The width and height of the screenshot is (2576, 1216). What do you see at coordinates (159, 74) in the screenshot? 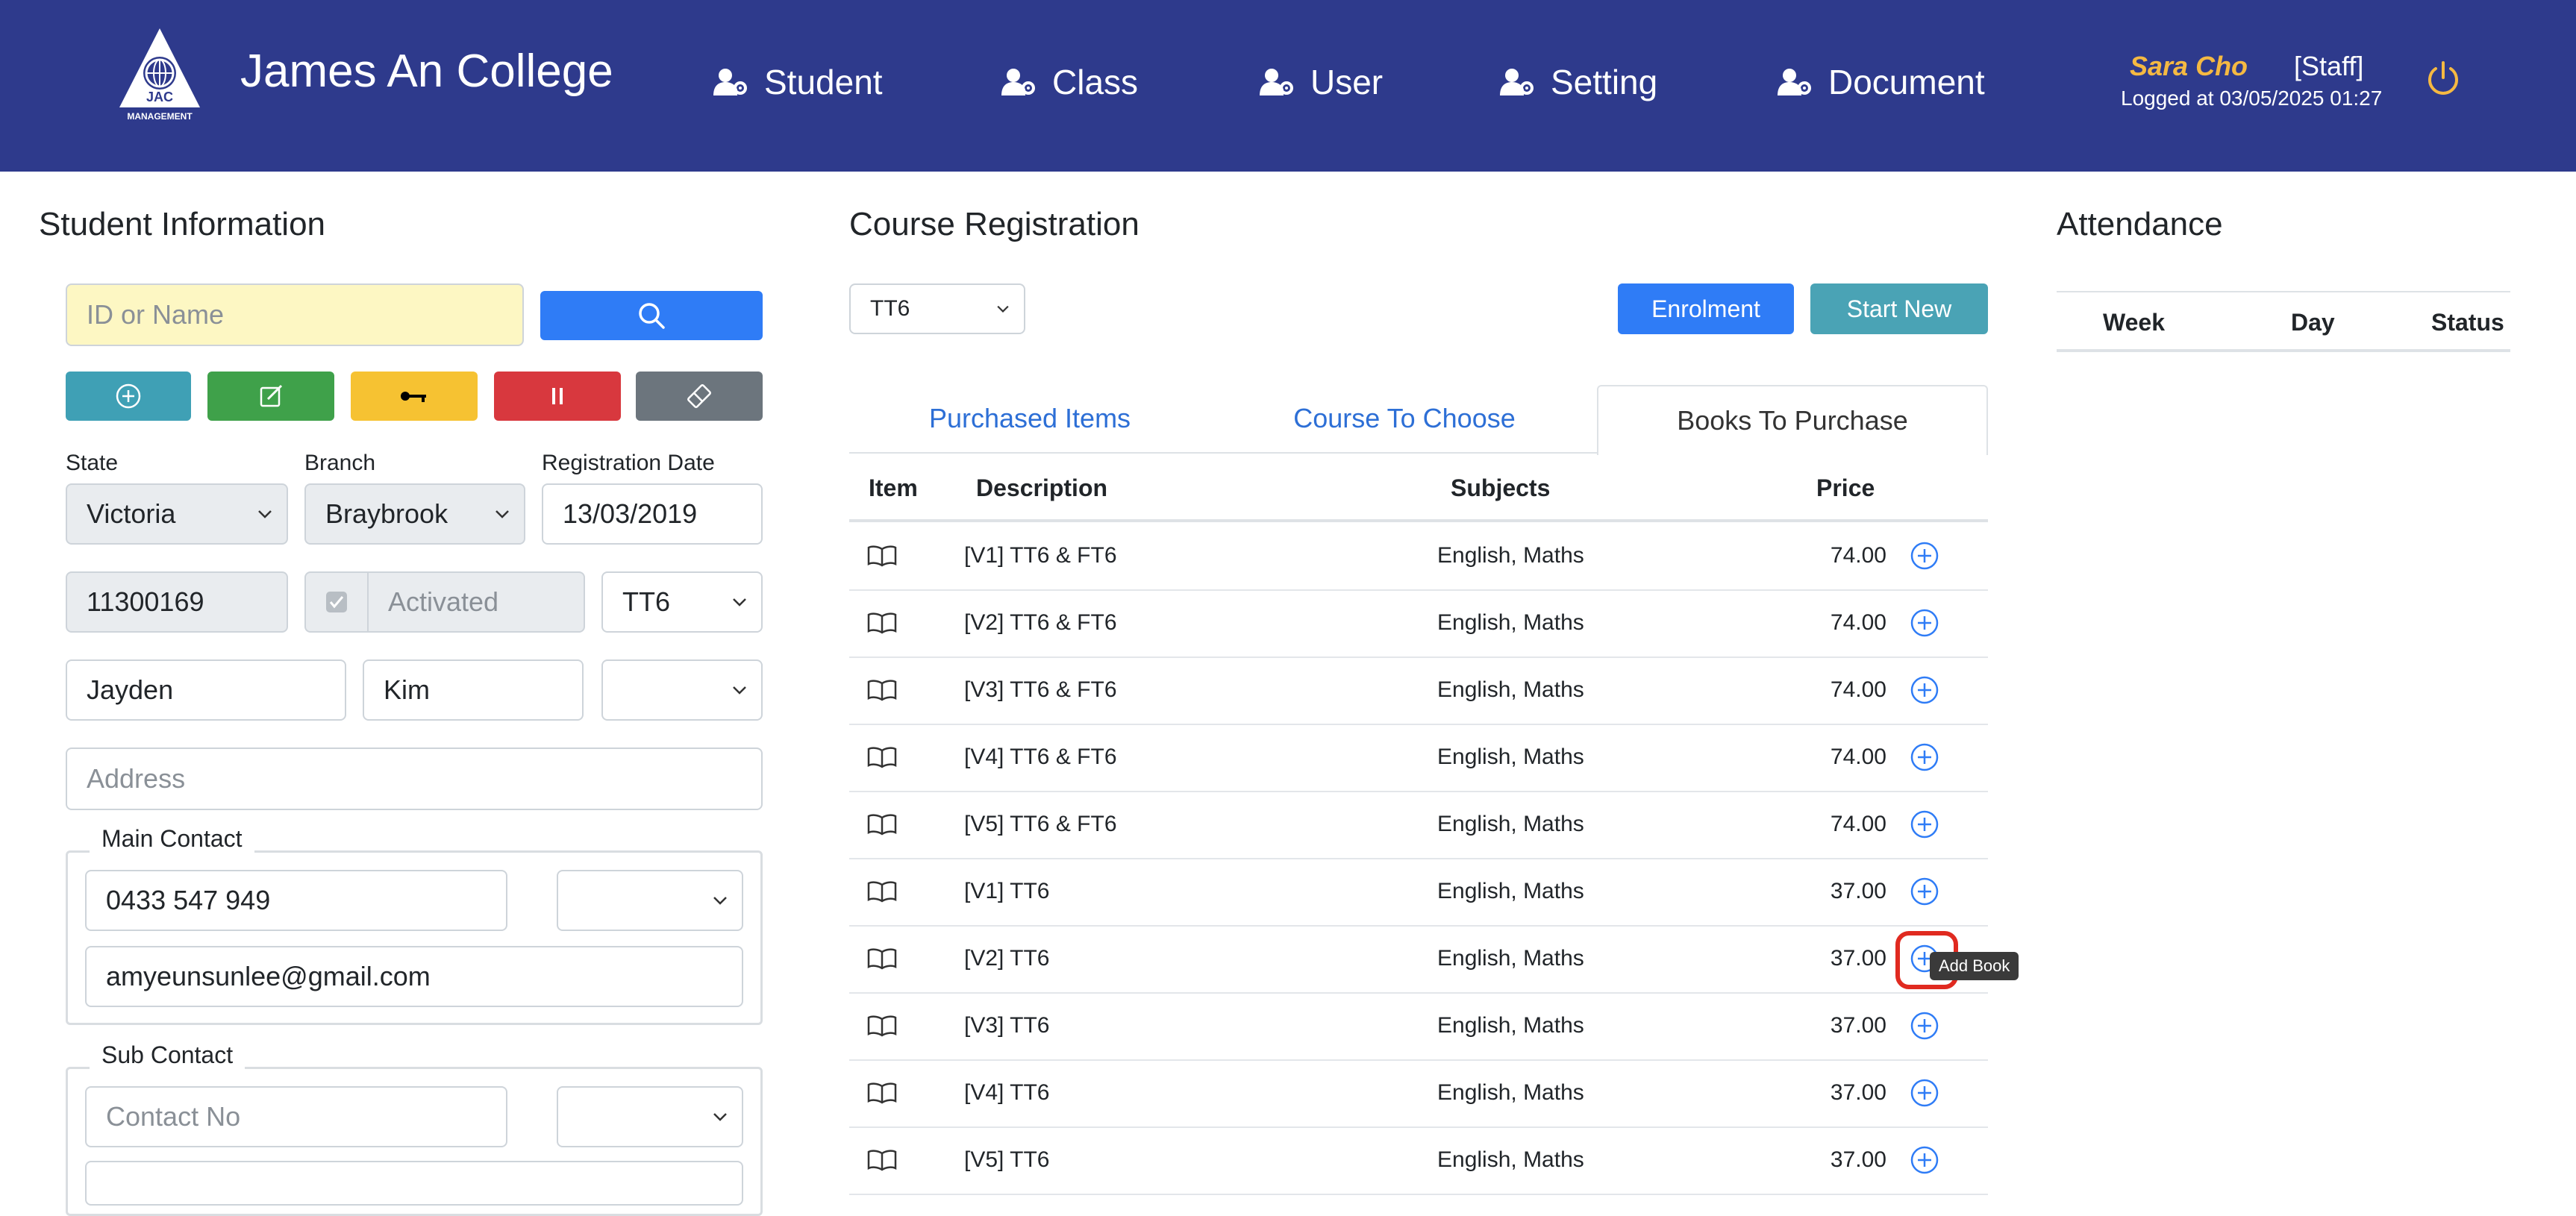
I see `college-logo: JAC MANAGEMENT` at bounding box center [159, 74].